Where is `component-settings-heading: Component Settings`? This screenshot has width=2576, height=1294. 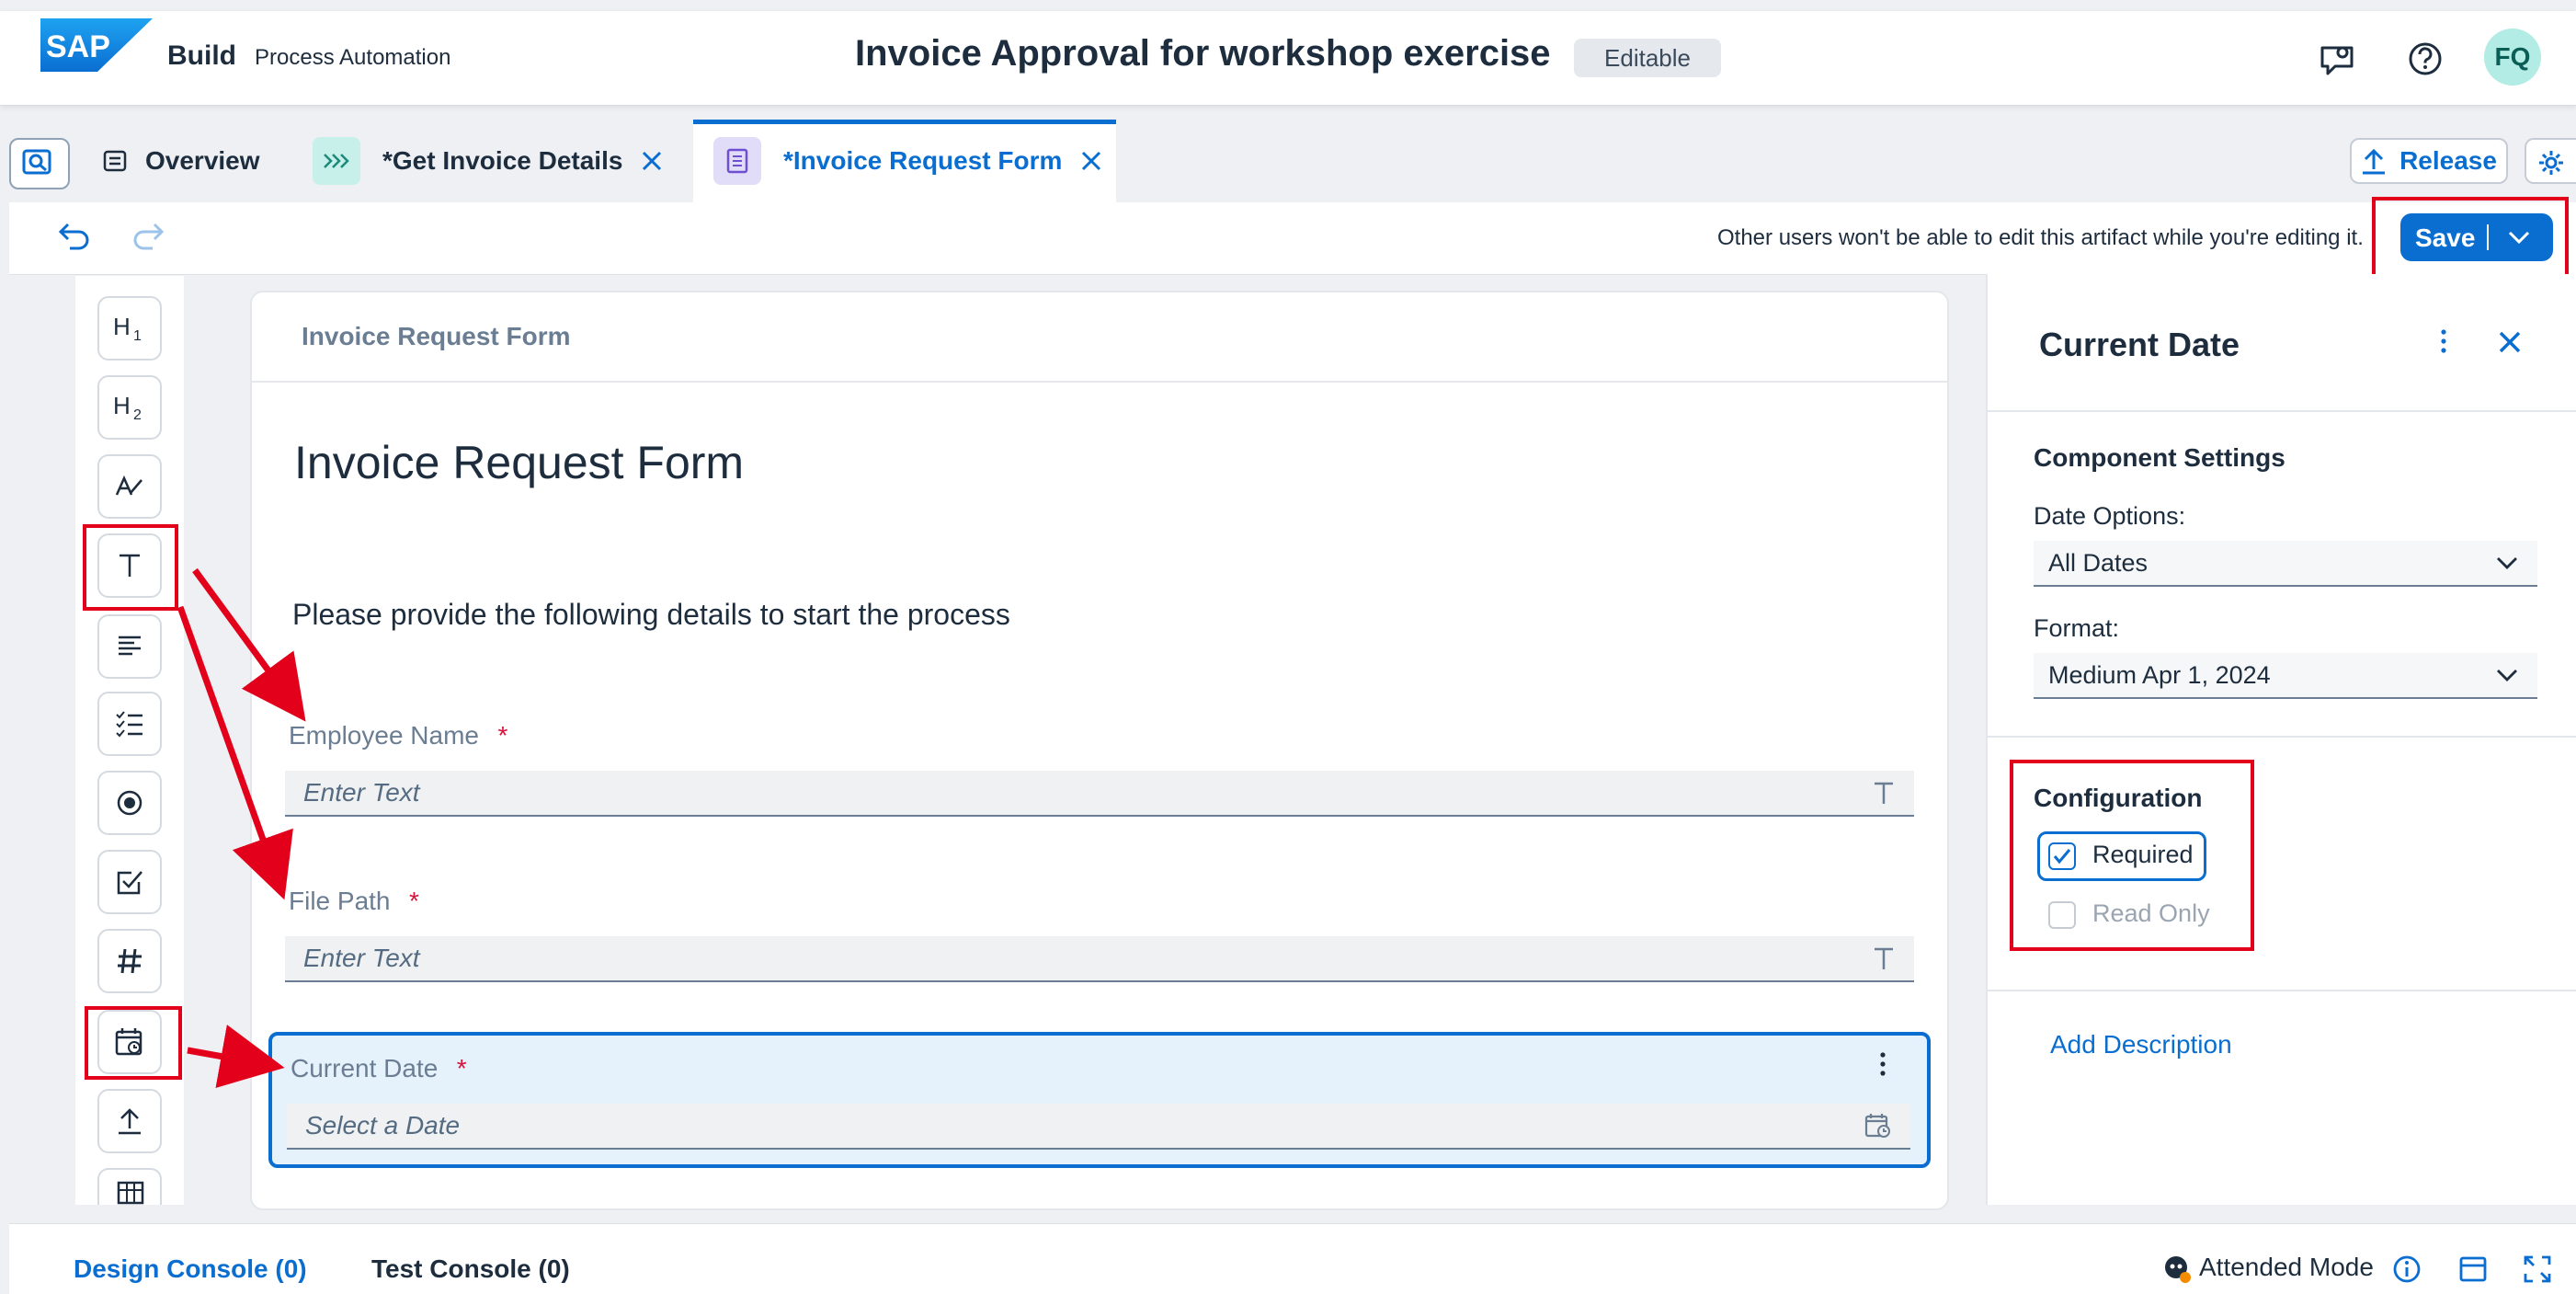
component-settings-heading: Component Settings is located at coordinates (2159, 457).